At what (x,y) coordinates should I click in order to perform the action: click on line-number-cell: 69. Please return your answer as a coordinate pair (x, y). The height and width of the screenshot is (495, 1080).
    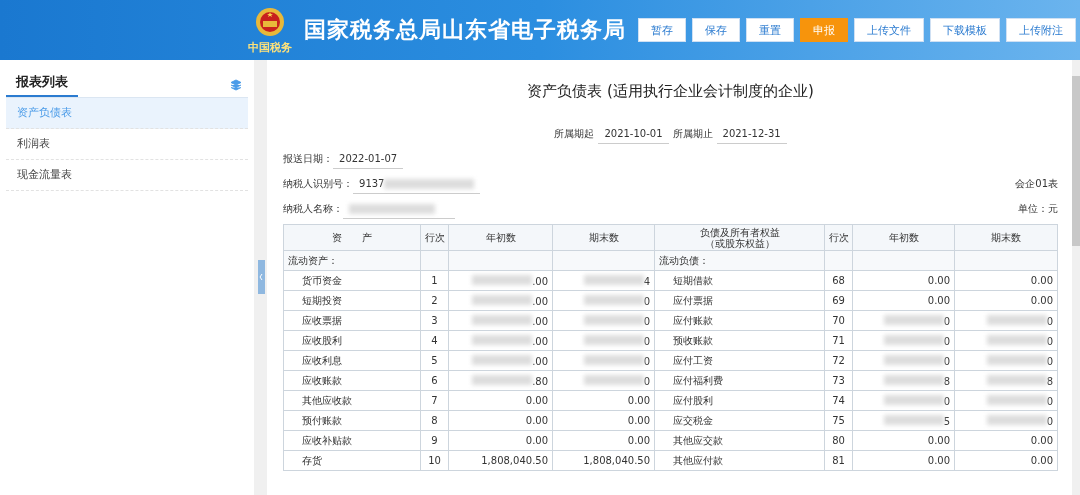
    Looking at the image, I should click on (838, 300).